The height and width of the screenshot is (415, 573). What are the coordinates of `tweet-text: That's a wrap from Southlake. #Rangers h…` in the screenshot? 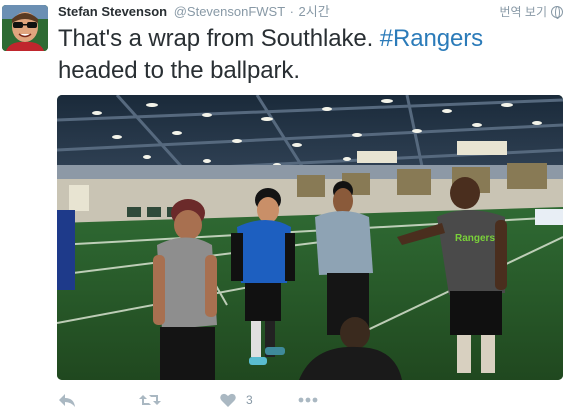 It's located at (310, 55).